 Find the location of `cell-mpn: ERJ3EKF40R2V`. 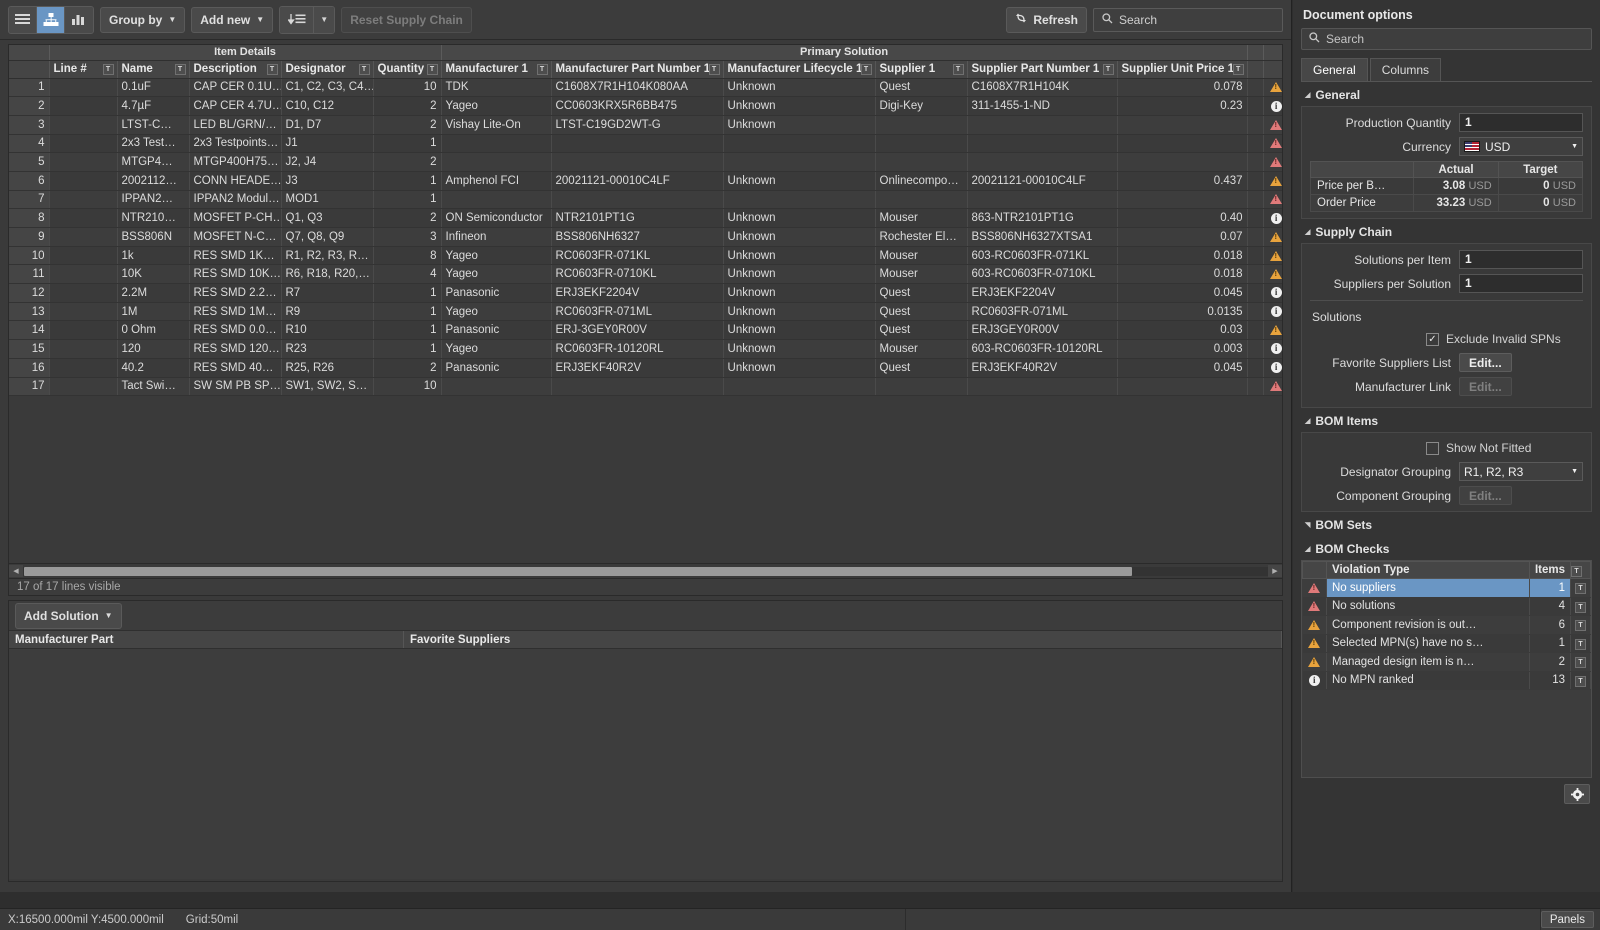

cell-mpn: ERJ3EKF40R2V is located at coordinates (637, 368).